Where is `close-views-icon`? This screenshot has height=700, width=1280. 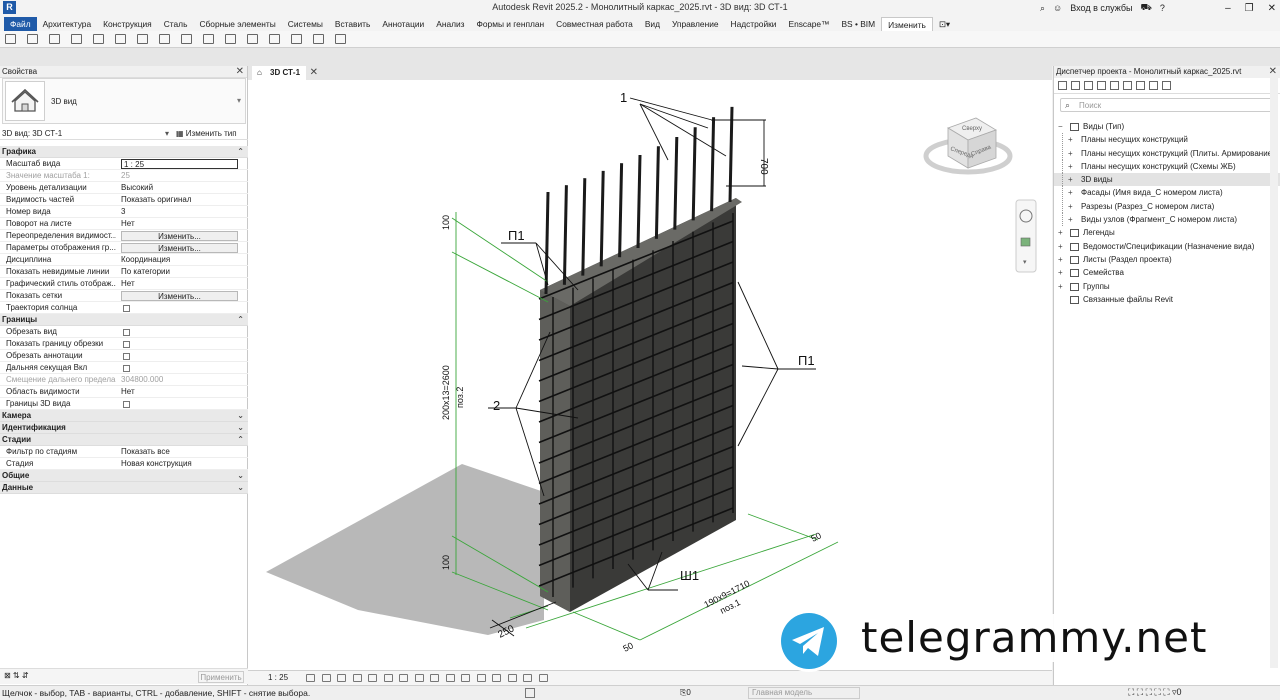 close-views-icon is located at coordinates (296, 39).